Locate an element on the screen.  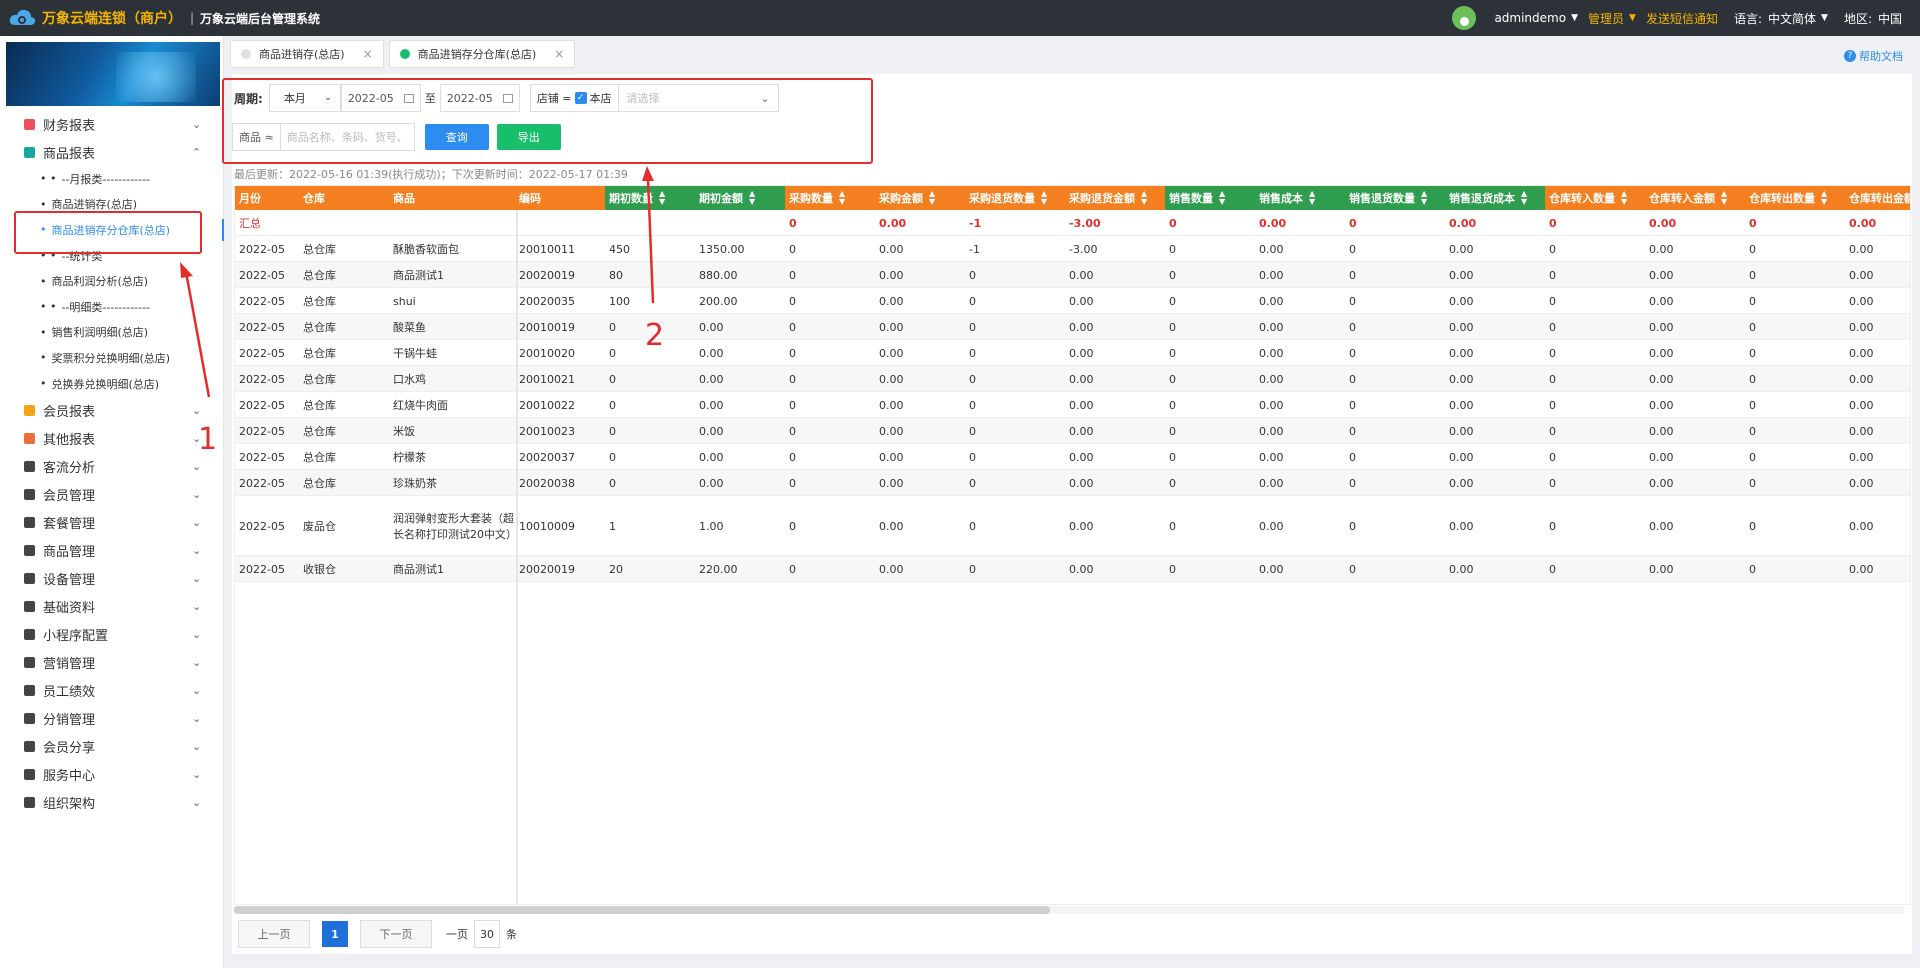
annotation-number-2: 2 is located at coordinates (655, 335).